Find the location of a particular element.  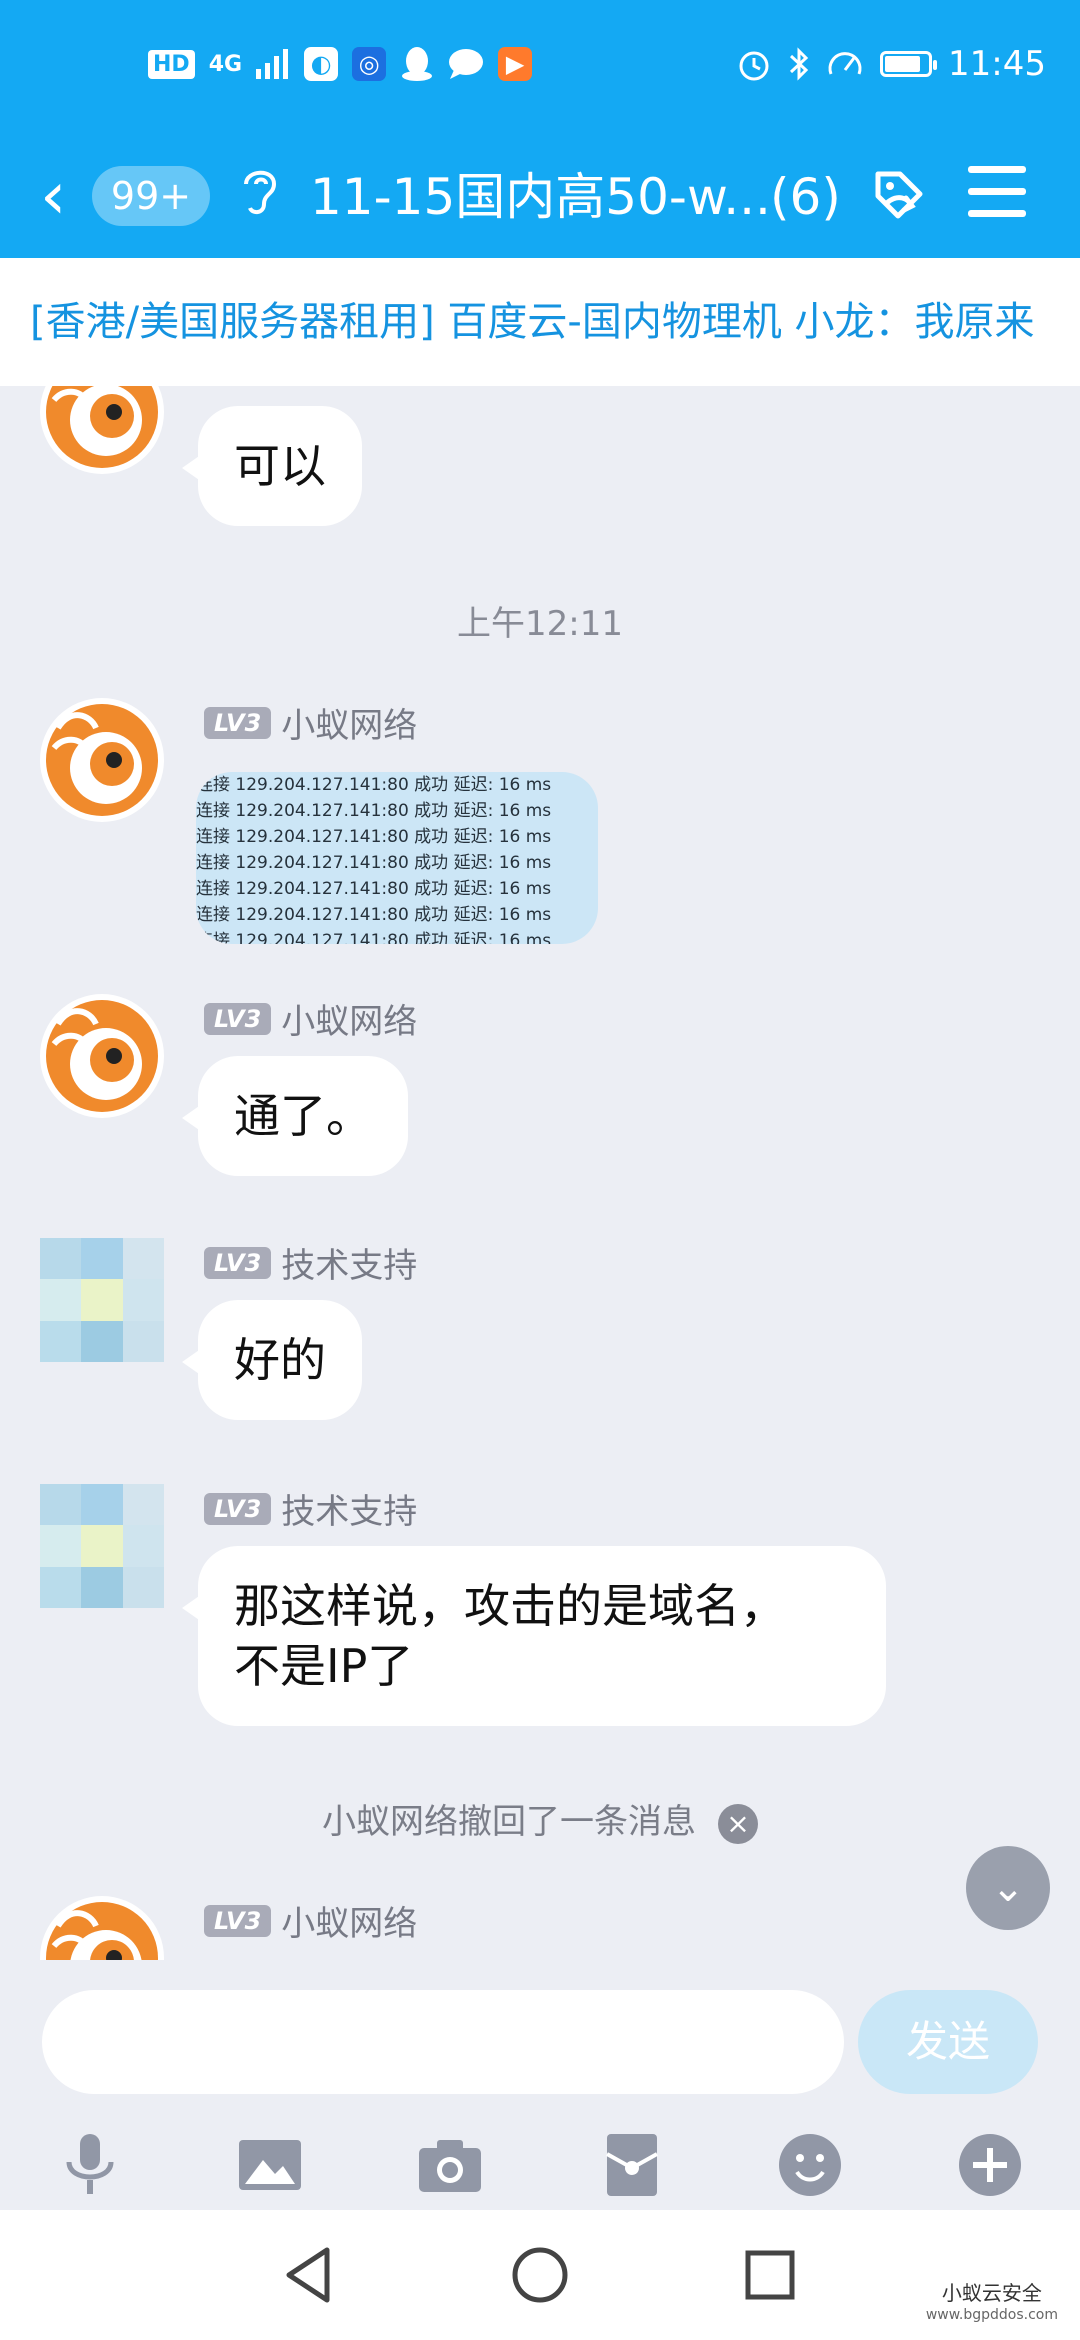

alarm-icon is located at coordinates (754, 66).